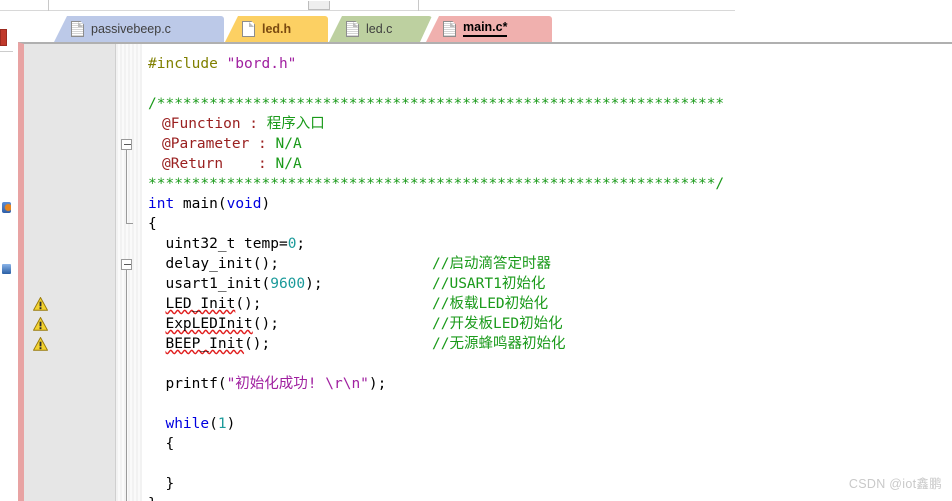  I want to click on code-line-15: BEEP_Init(); //无源蜂鸣器初始化, so click(547, 344).